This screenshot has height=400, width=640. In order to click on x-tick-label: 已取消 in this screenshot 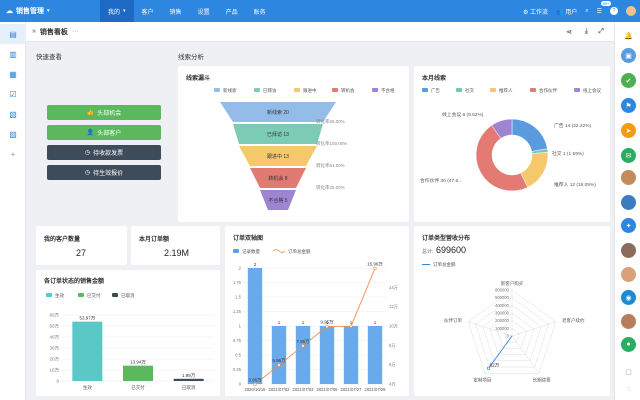, I will do `click(189, 387)`.